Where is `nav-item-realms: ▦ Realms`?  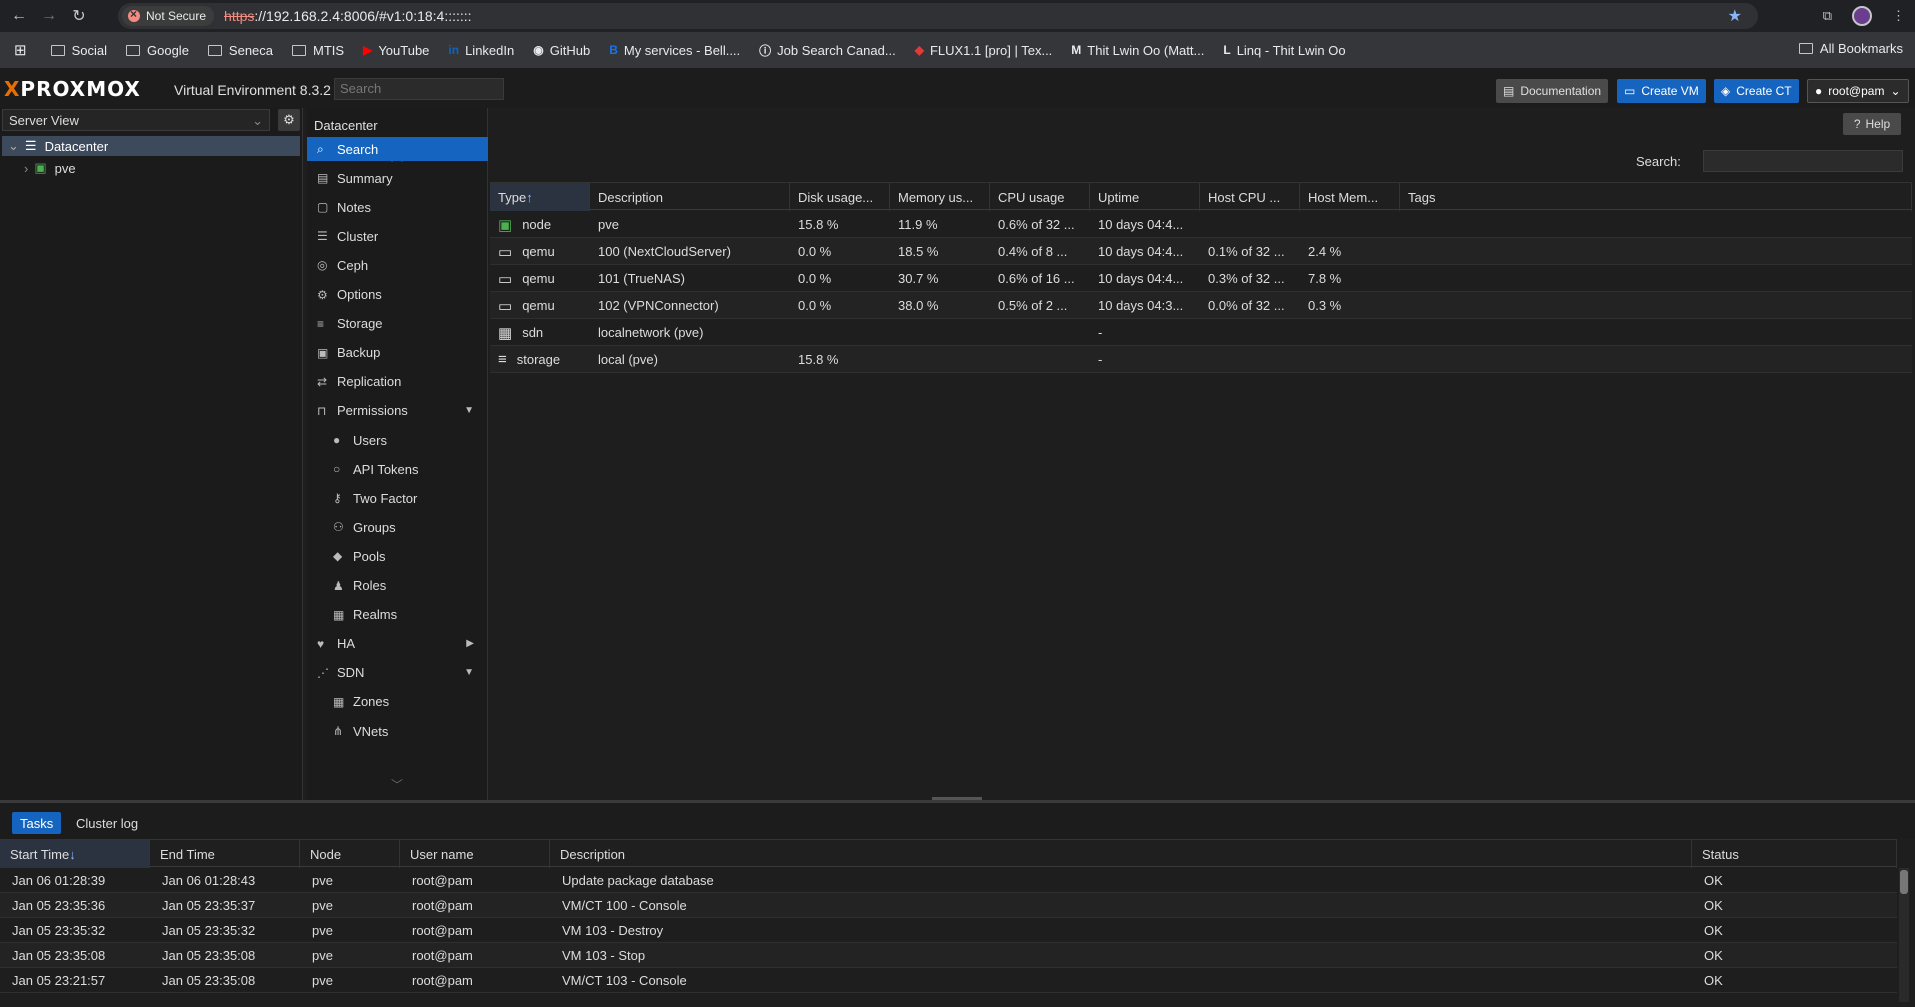 nav-item-realms: ▦ Realms is located at coordinates (397, 615).